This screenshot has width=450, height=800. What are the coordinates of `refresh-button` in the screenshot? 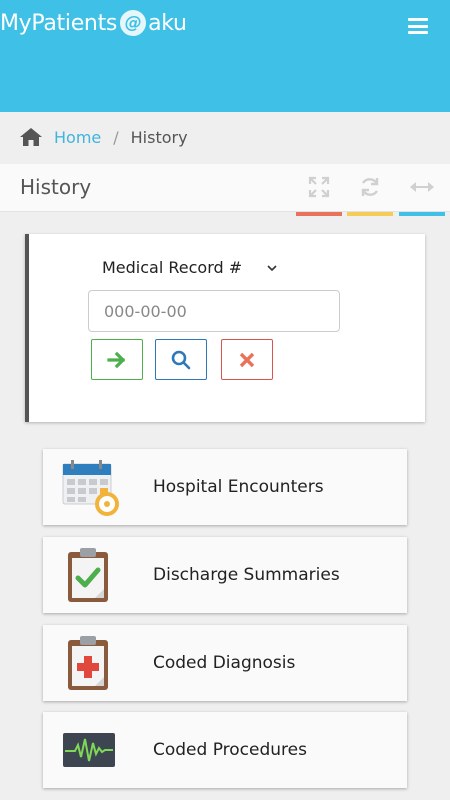 It's located at (370, 190).